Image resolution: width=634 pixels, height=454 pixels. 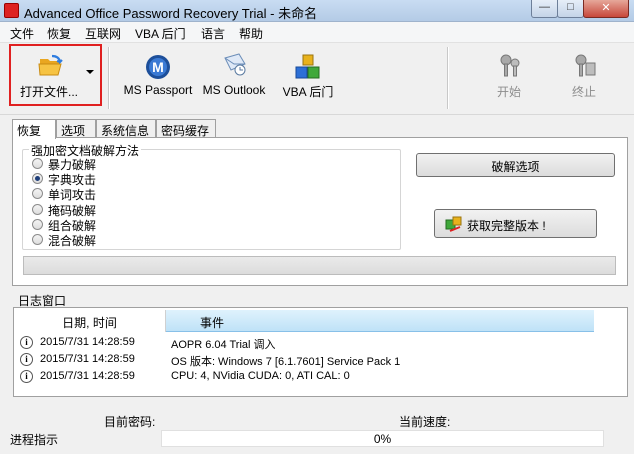 What do you see at coordinates (506, 226) in the screenshot?
I see `get-full-version-label: 获取完整版本 !` at bounding box center [506, 226].